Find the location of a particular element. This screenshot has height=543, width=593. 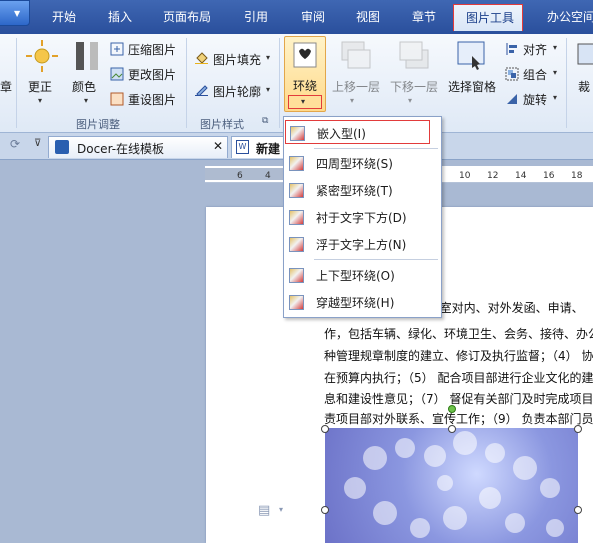

bring-forward-label: 上移一层 is located at coordinates (356, 87).